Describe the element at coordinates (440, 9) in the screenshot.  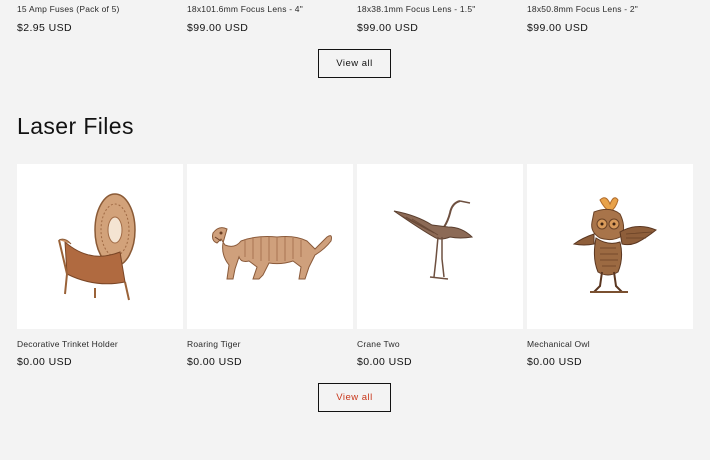
I see `product-title: 18x38.1mm Focus Lens - 1.5"` at that location.